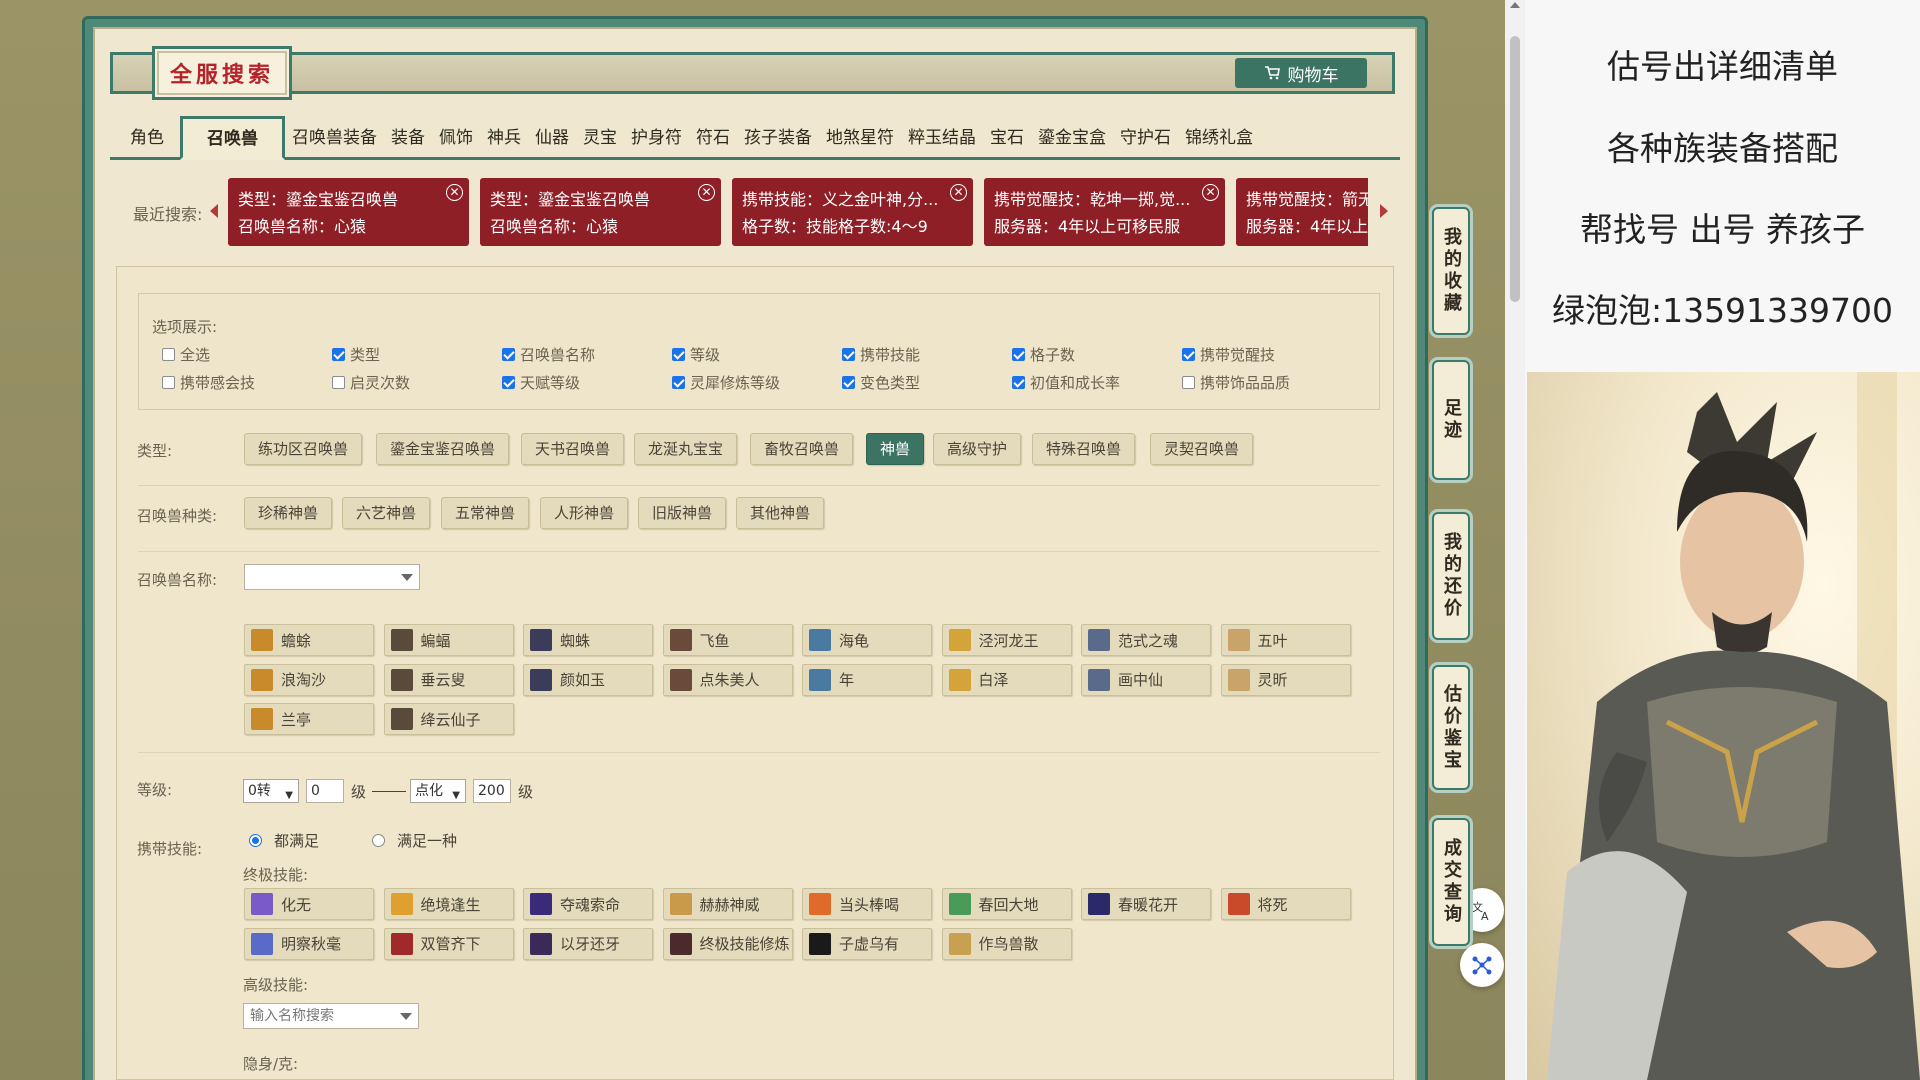  Describe the element at coordinates (1482, 965) in the screenshot. I see `network-button` at that location.